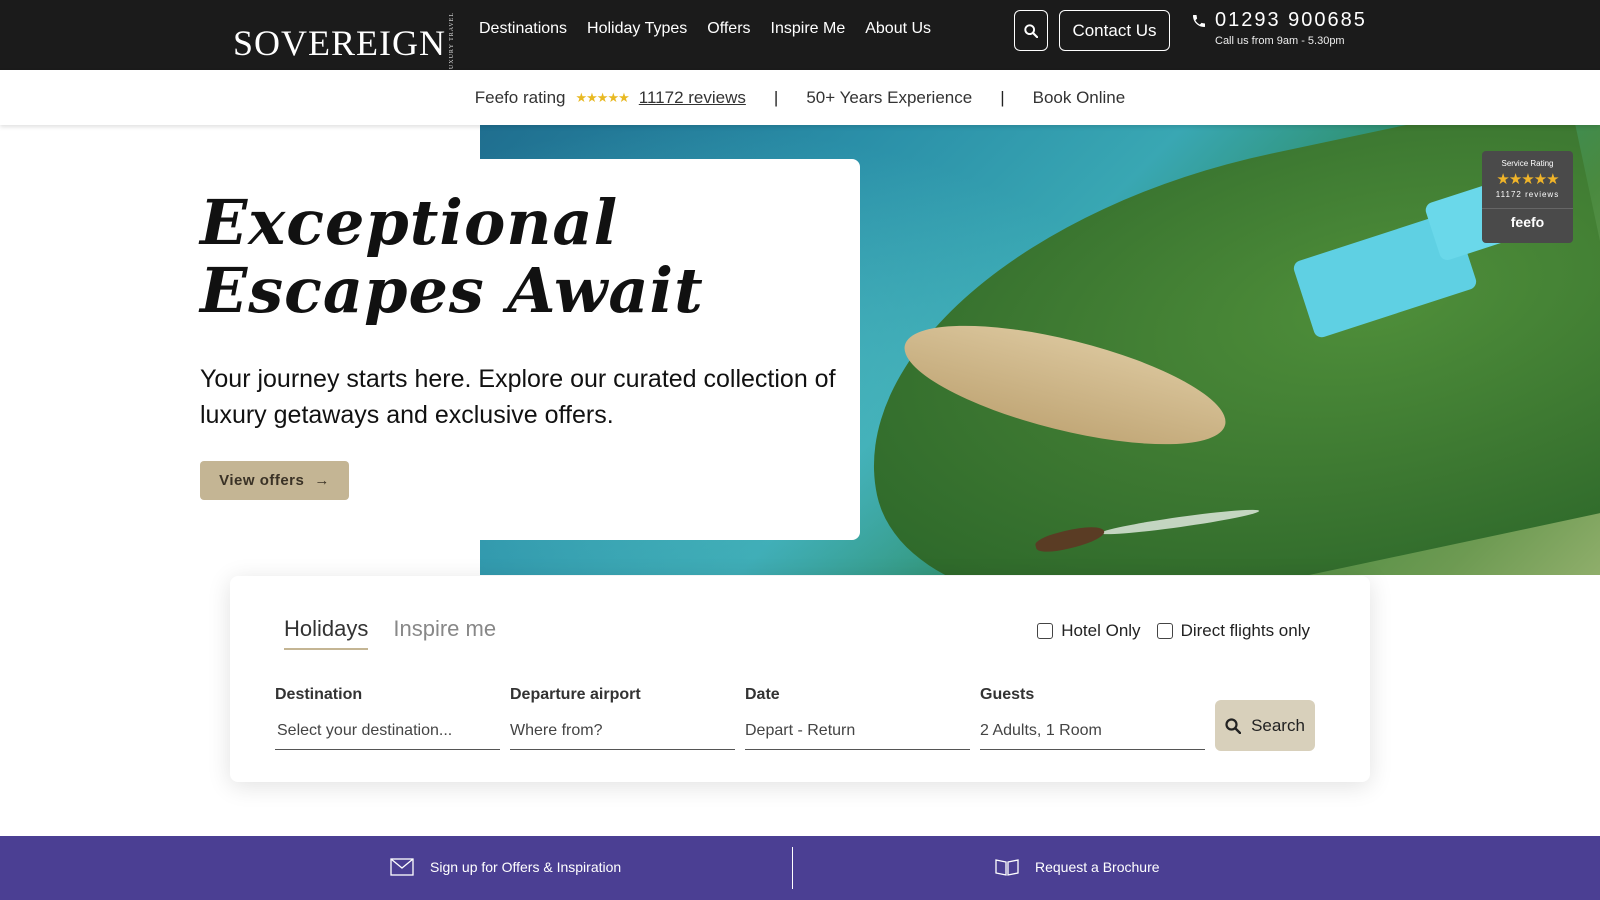 The image size is (1600, 900). What do you see at coordinates (1092, 732) in the screenshot?
I see `guests-input: 2 Adults, 1 Room` at bounding box center [1092, 732].